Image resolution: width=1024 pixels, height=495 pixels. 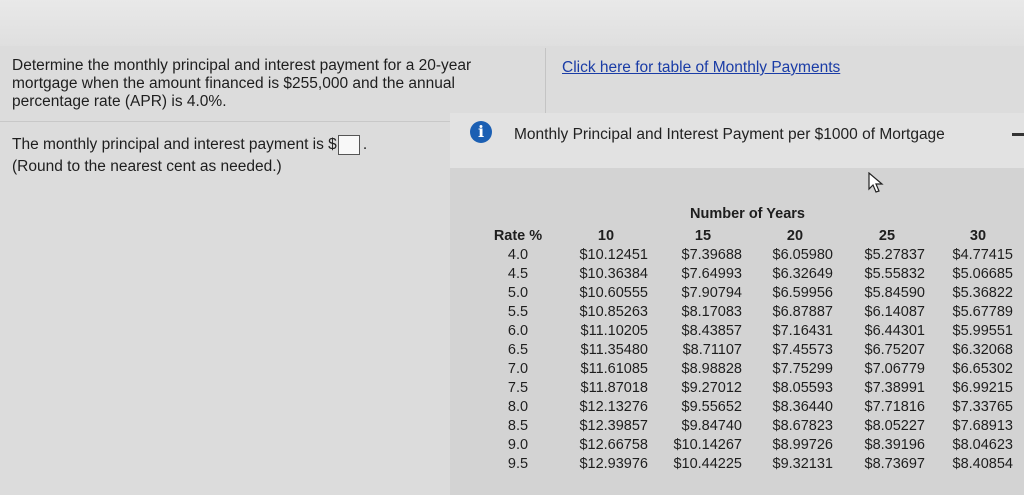 I want to click on payment-cell: $6.05980, so click(x=802, y=255).